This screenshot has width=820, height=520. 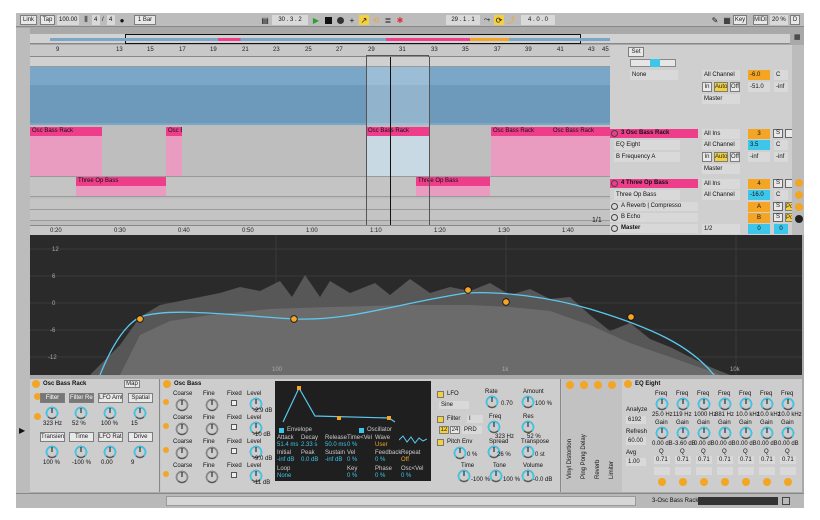 I want to click on eq-eight-title: EQ Eight, so click(x=662, y=384).